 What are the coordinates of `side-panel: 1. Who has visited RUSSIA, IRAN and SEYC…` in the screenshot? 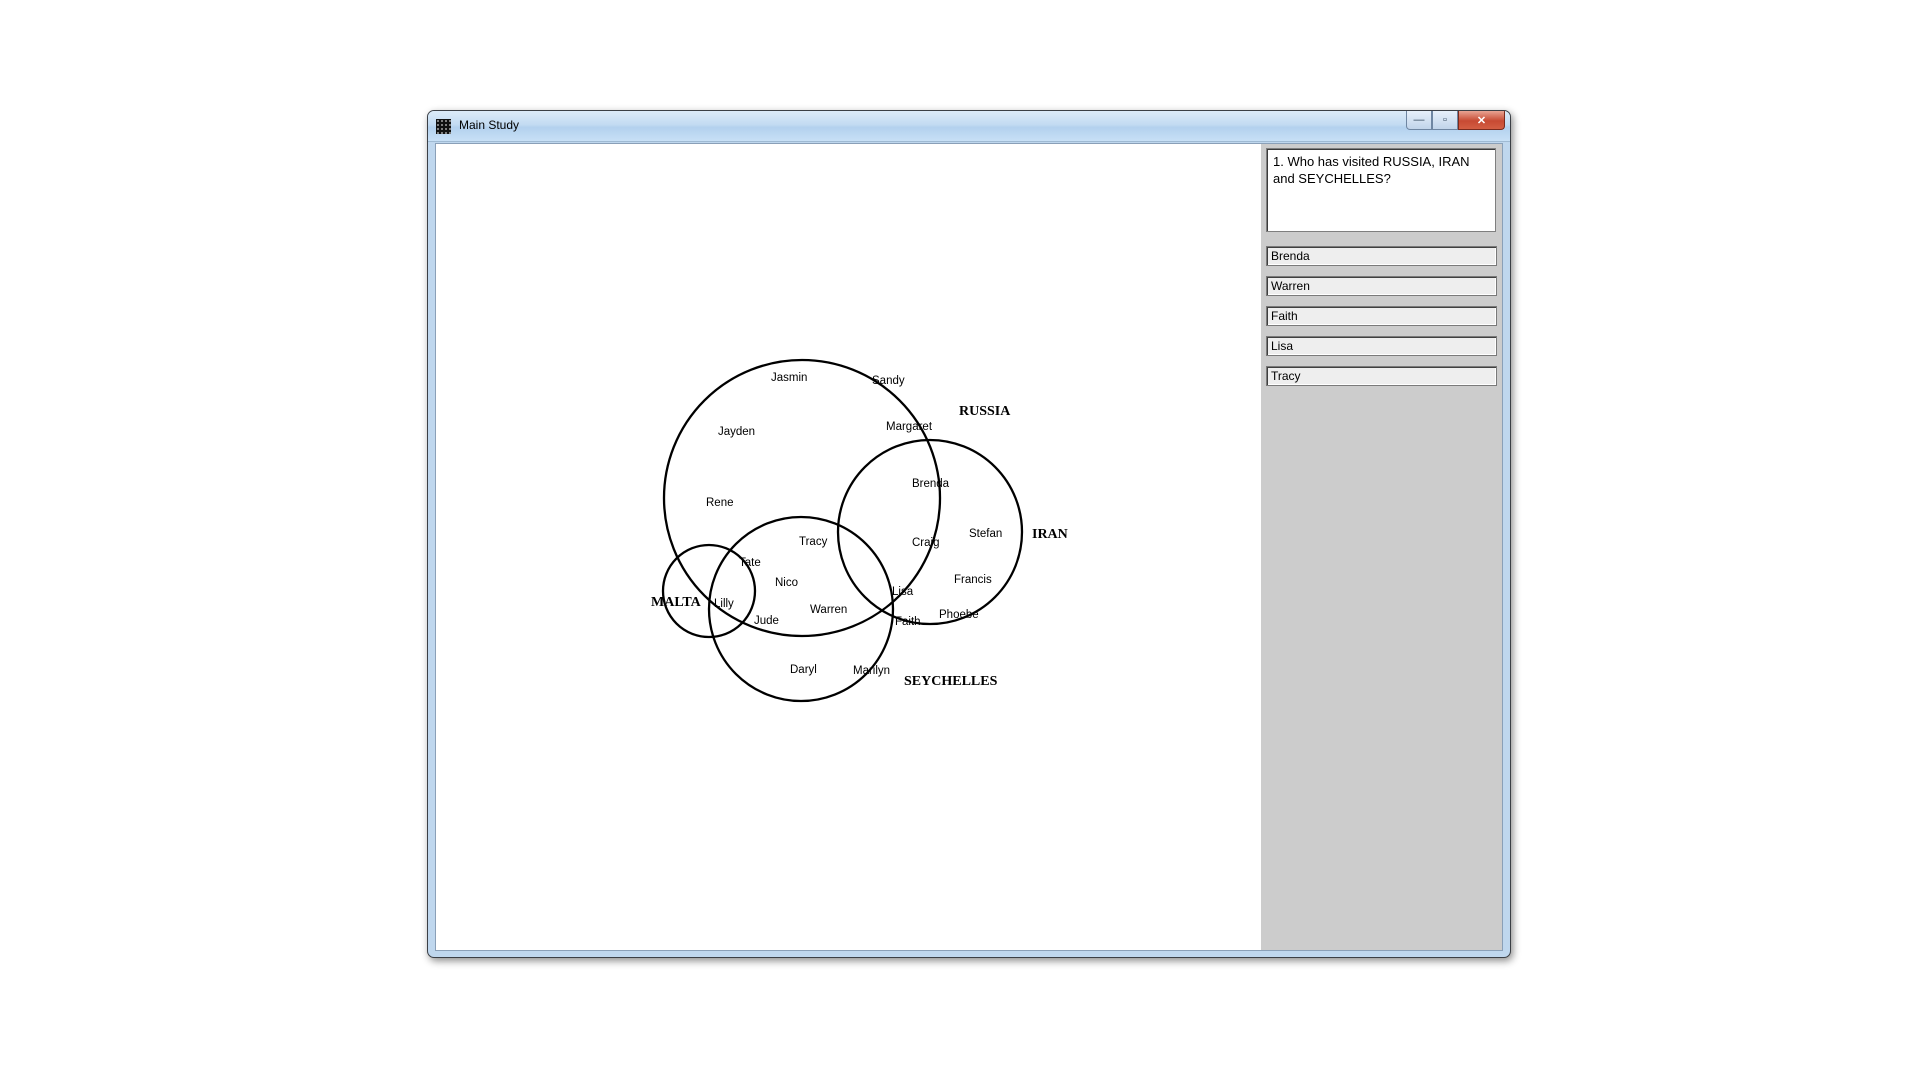 It's located at (1381, 547).